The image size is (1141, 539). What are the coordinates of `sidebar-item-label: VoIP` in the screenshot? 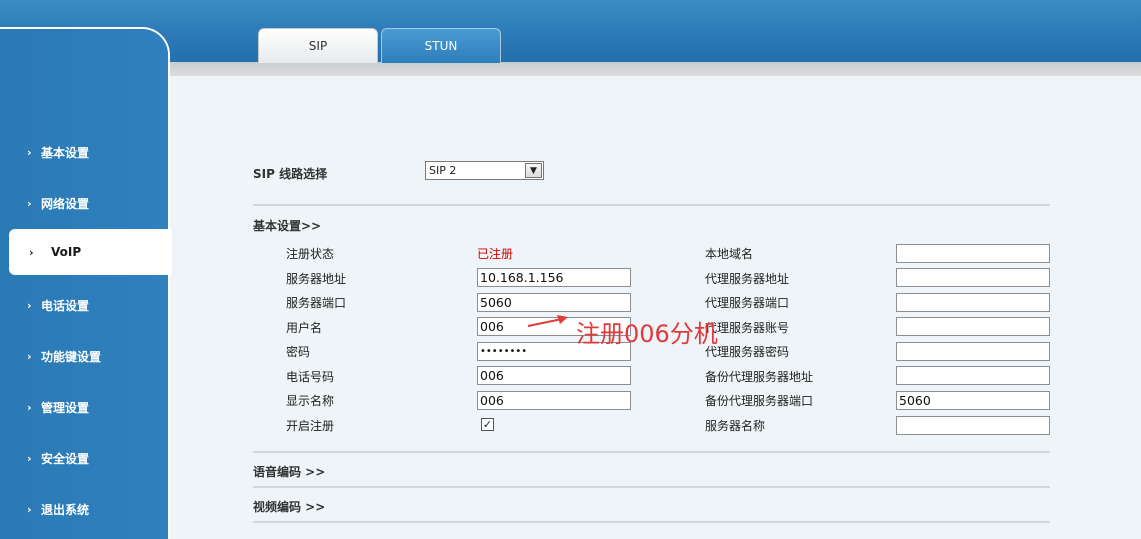 It's located at (66, 252).